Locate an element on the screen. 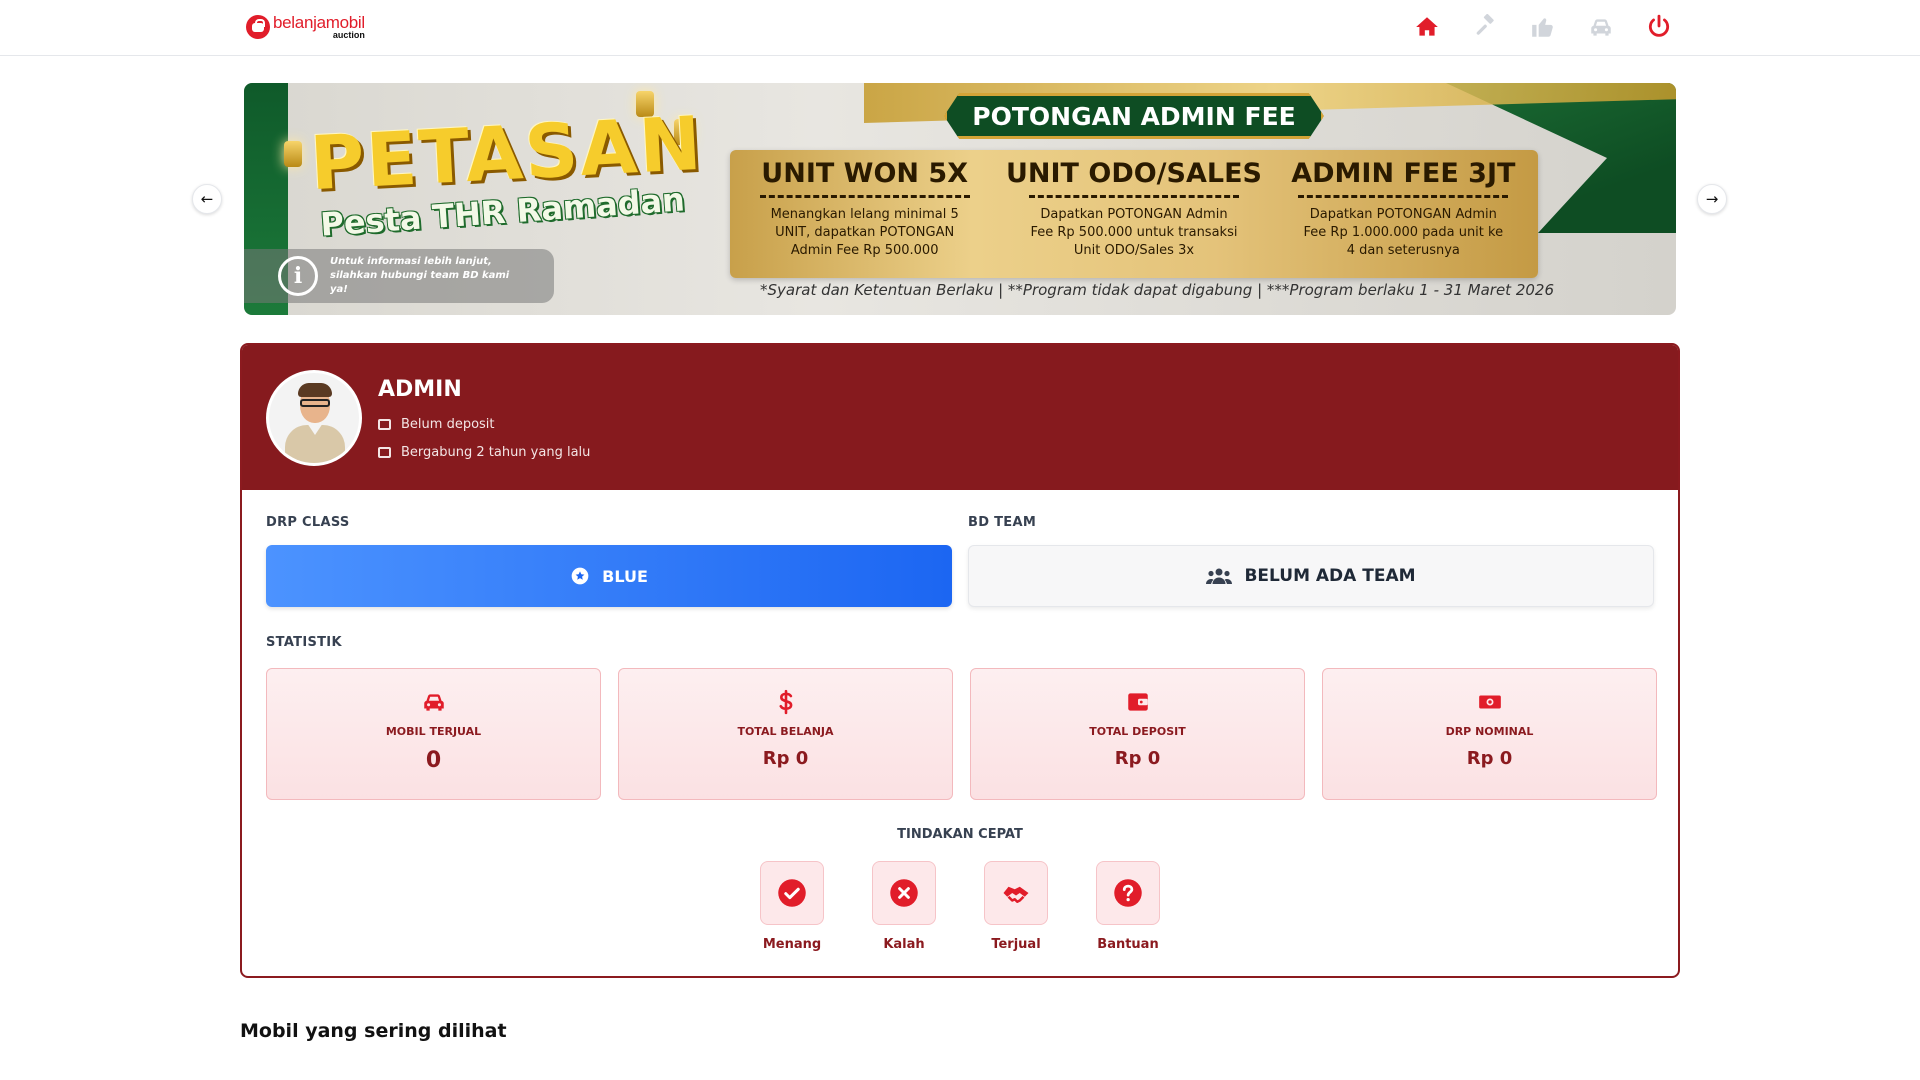 The image size is (1920, 1080). users-icon is located at coordinates (1219, 576).